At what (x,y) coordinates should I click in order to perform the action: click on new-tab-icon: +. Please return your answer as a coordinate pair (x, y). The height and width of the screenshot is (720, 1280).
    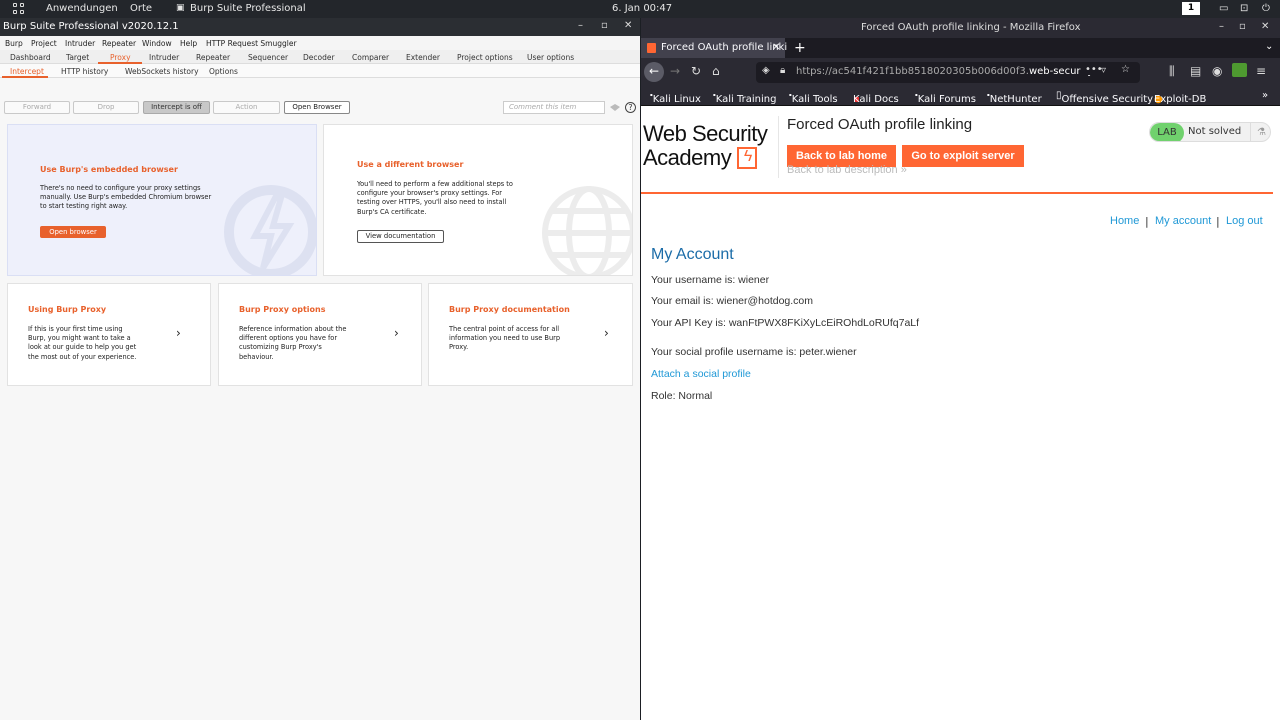
    Looking at the image, I should click on (800, 48).